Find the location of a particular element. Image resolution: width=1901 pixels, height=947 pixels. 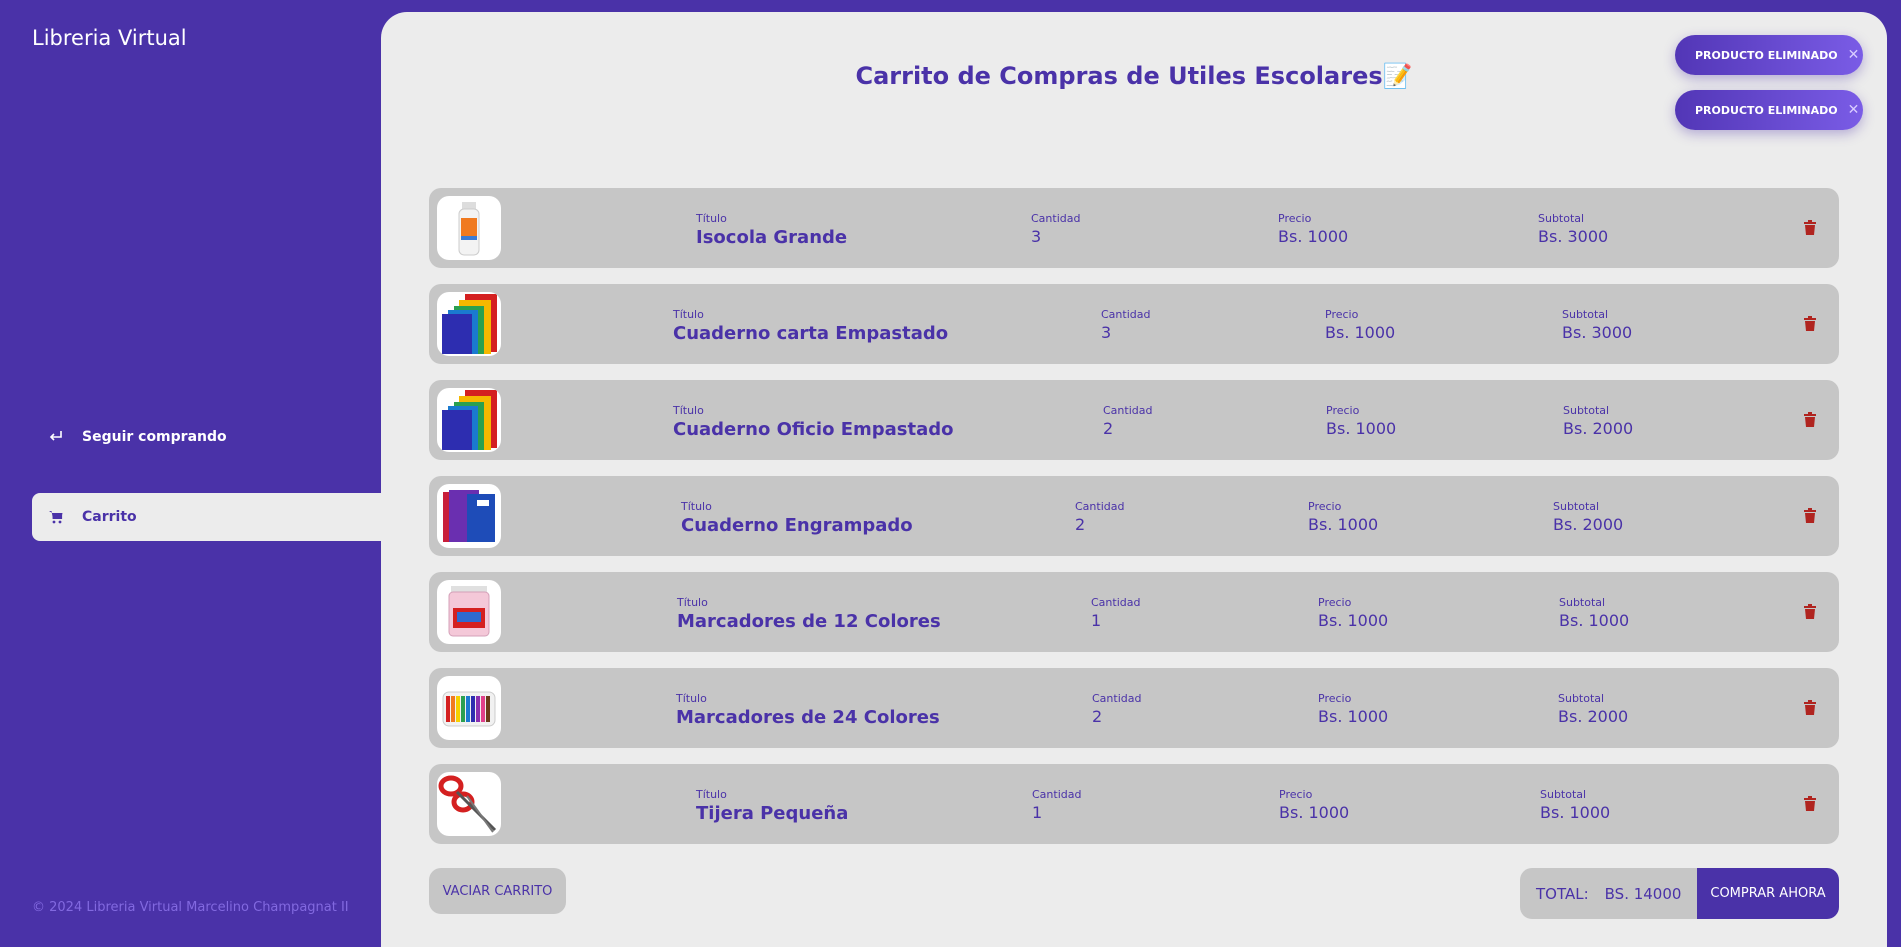

sidebar-item-label: Seguir comprando is located at coordinates (154, 437).